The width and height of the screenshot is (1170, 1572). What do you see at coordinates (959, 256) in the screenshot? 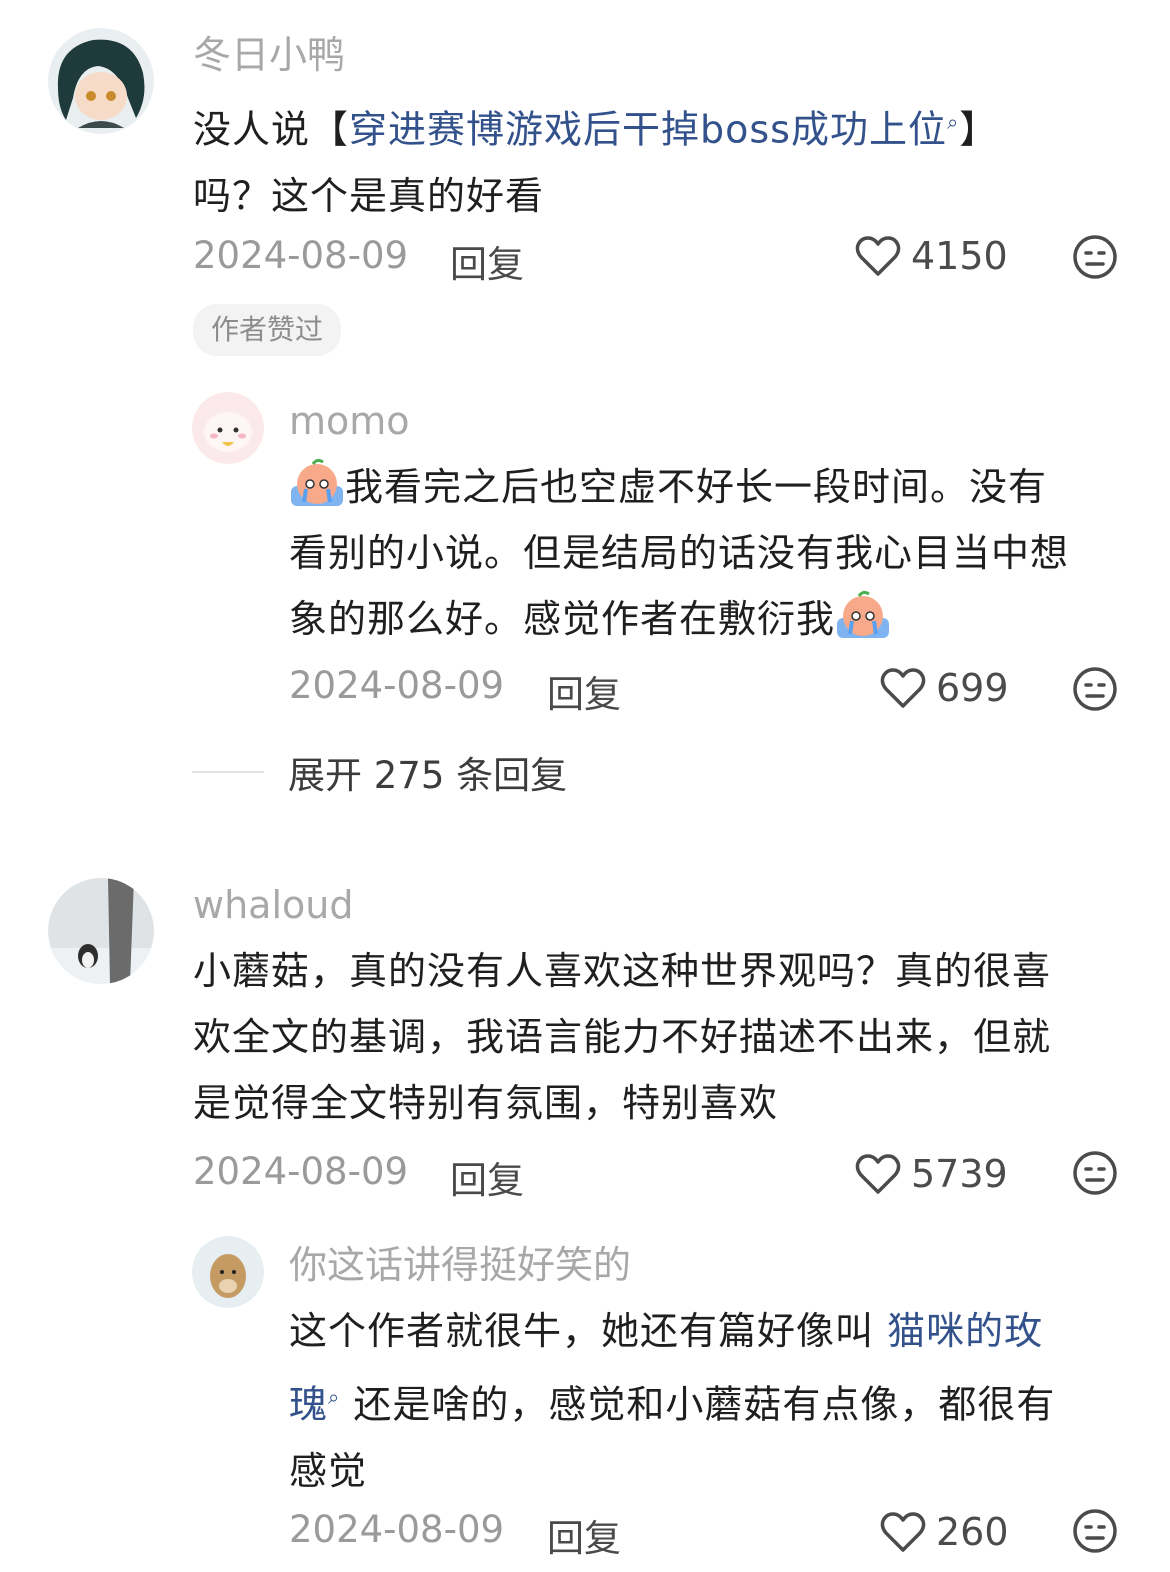
I see `like-count: 4150` at bounding box center [959, 256].